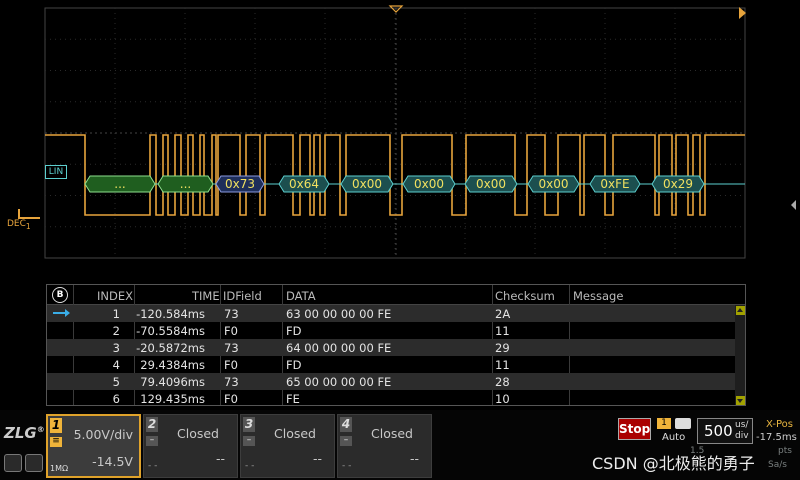 The image size is (800, 480). I want to click on watermark: CSDN @北极熊的勇子, so click(673, 463).